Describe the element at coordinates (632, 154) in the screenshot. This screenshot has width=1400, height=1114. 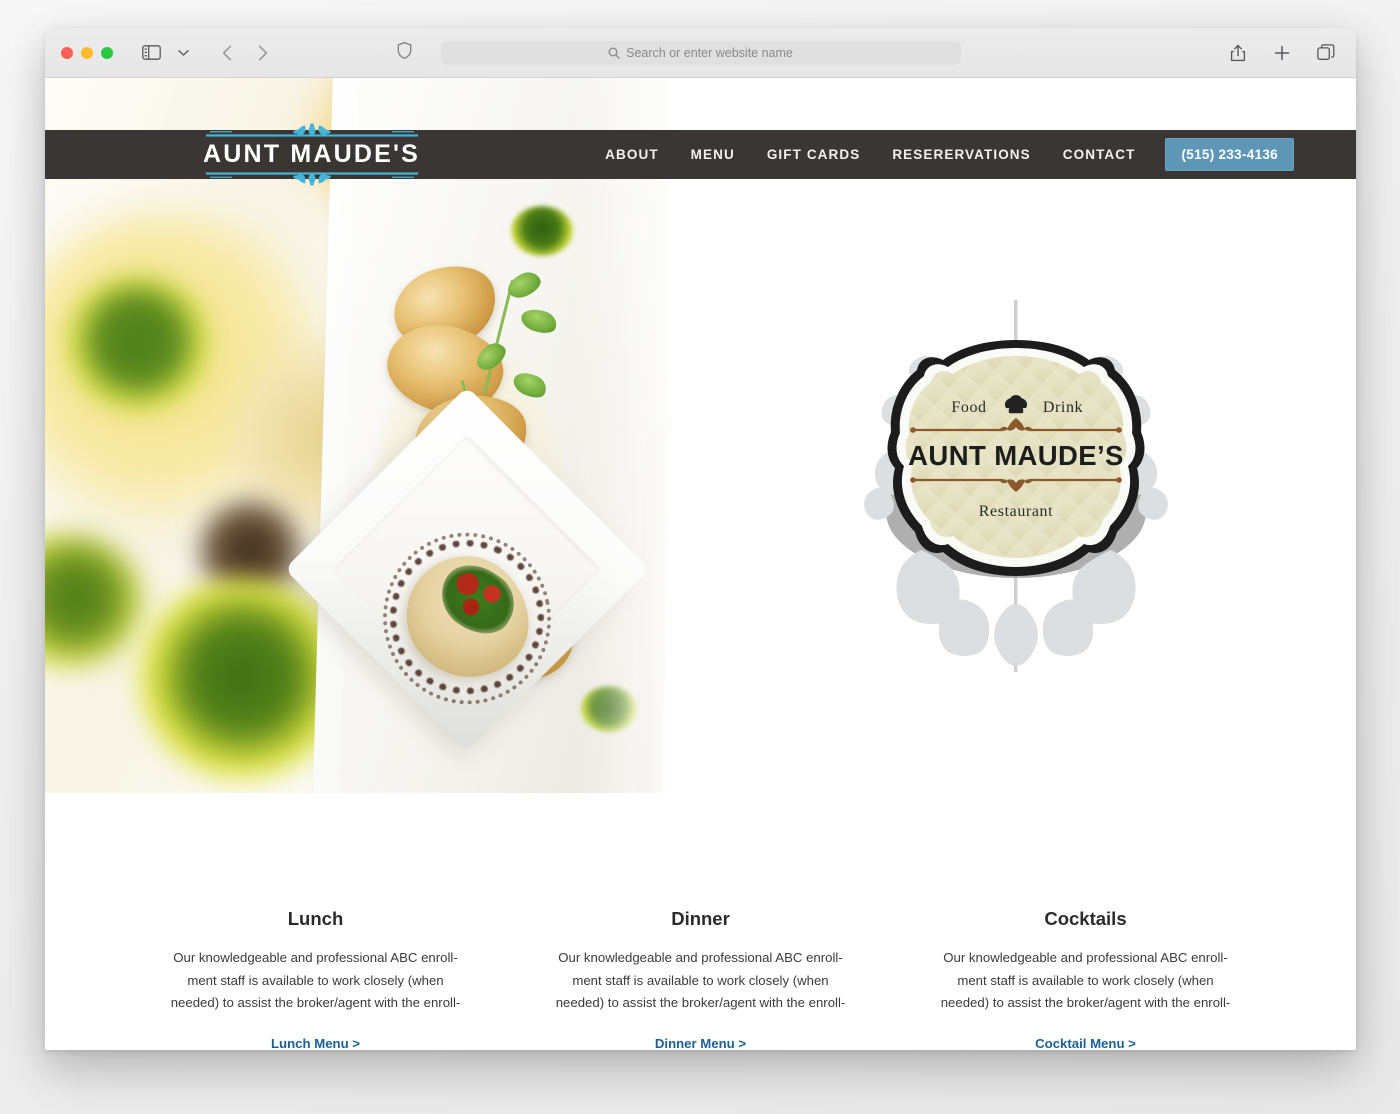
I see `nav-item-about: ABOUT` at that location.